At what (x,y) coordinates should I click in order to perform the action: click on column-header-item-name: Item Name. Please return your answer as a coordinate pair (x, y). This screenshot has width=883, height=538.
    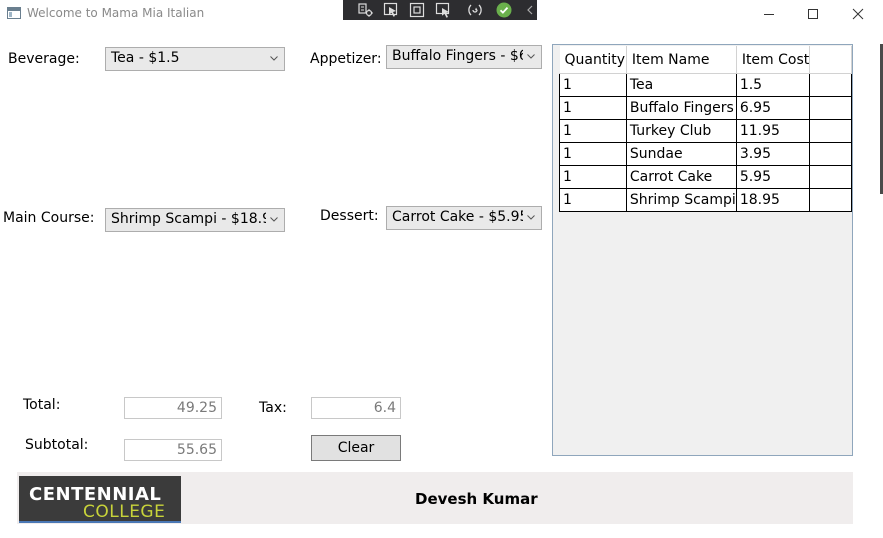
    Looking at the image, I should click on (681, 60).